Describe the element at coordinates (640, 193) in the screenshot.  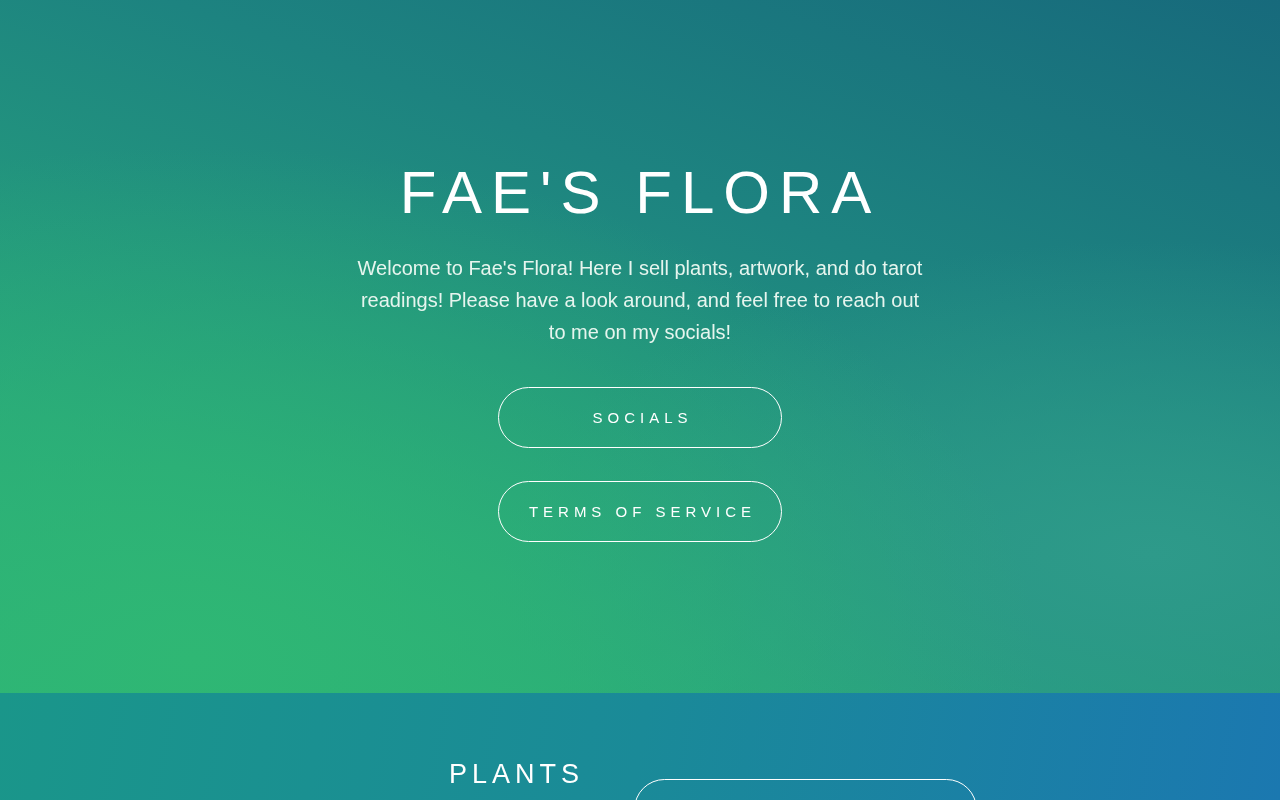
I see `site-title: FAE'S FLORA` at that location.